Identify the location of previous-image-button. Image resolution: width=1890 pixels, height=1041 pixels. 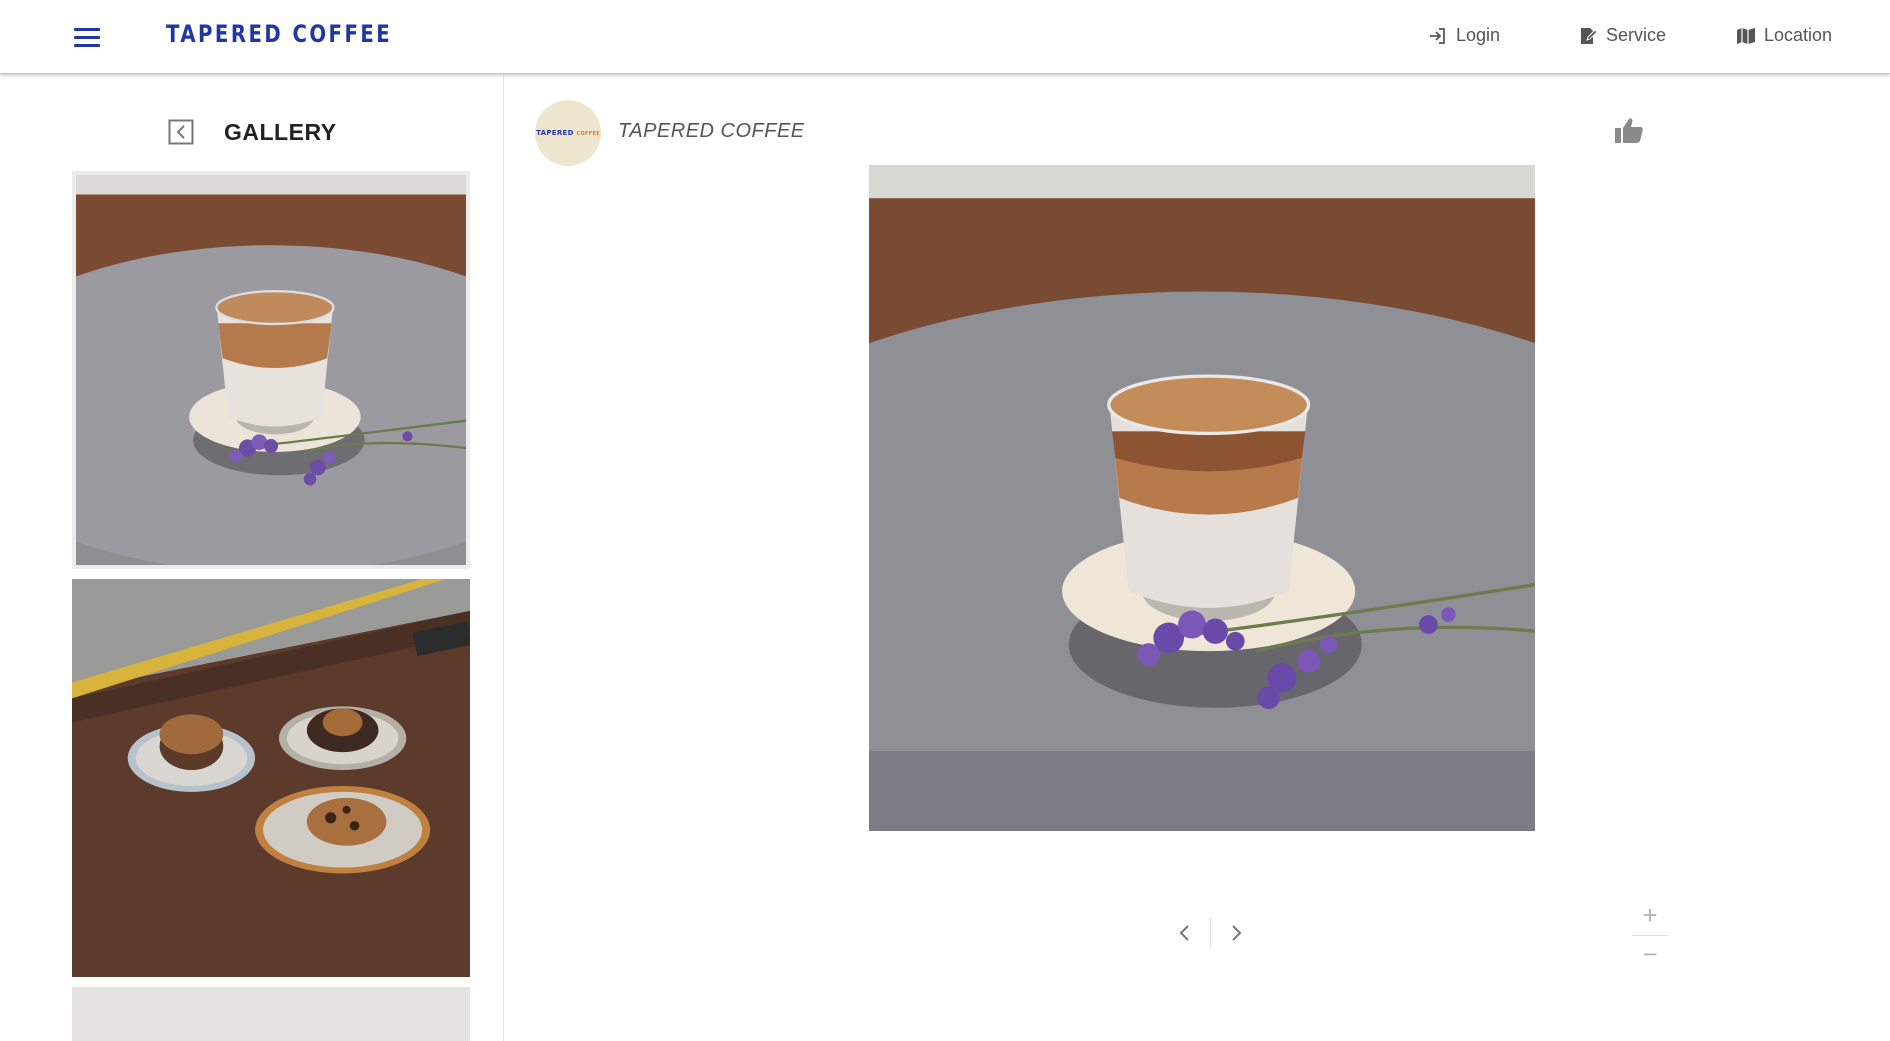
(1185, 933).